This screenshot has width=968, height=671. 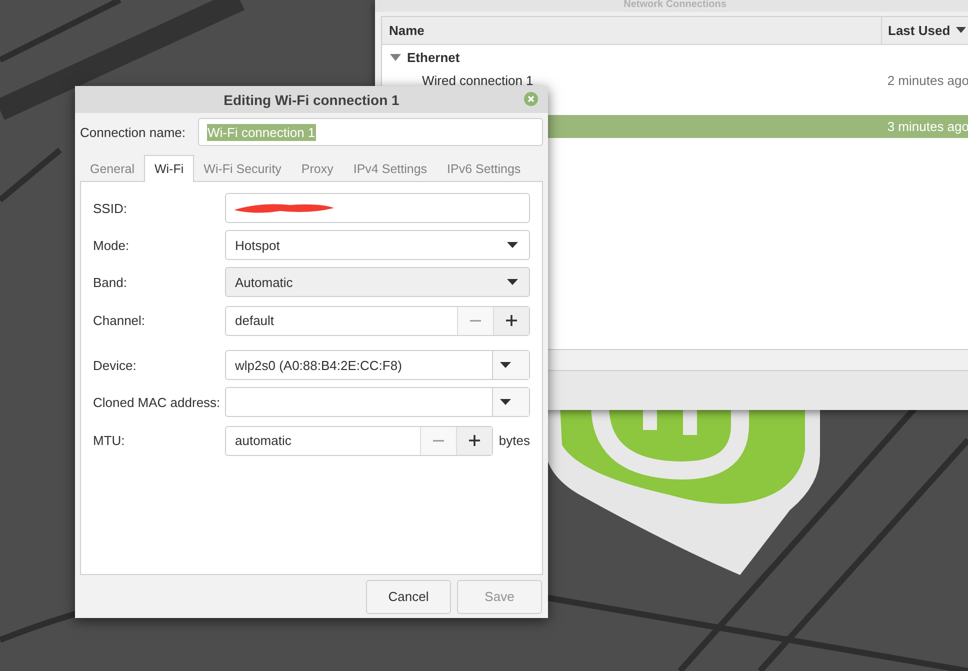 What do you see at coordinates (112, 168) in the screenshot?
I see `tab: General` at bounding box center [112, 168].